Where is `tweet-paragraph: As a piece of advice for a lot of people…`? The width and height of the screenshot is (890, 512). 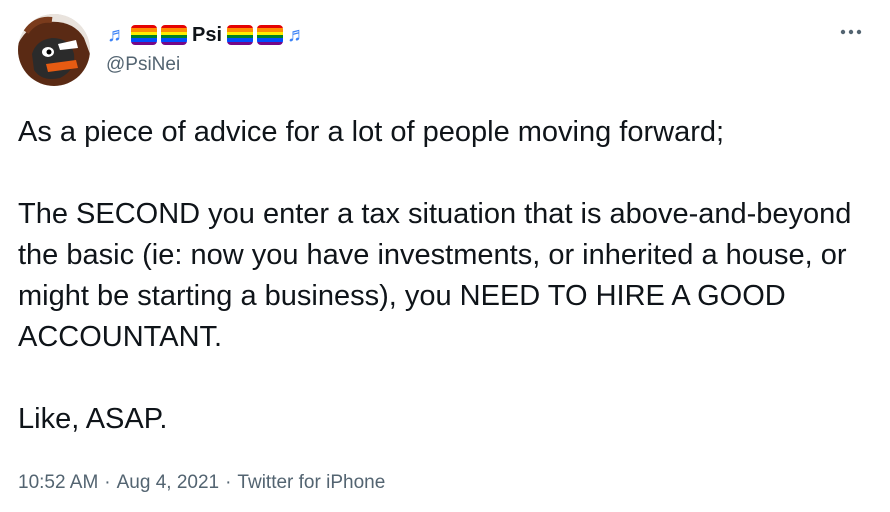 tweet-paragraph: As a piece of advice for a lot of people… is located at coordinates (371, 132).